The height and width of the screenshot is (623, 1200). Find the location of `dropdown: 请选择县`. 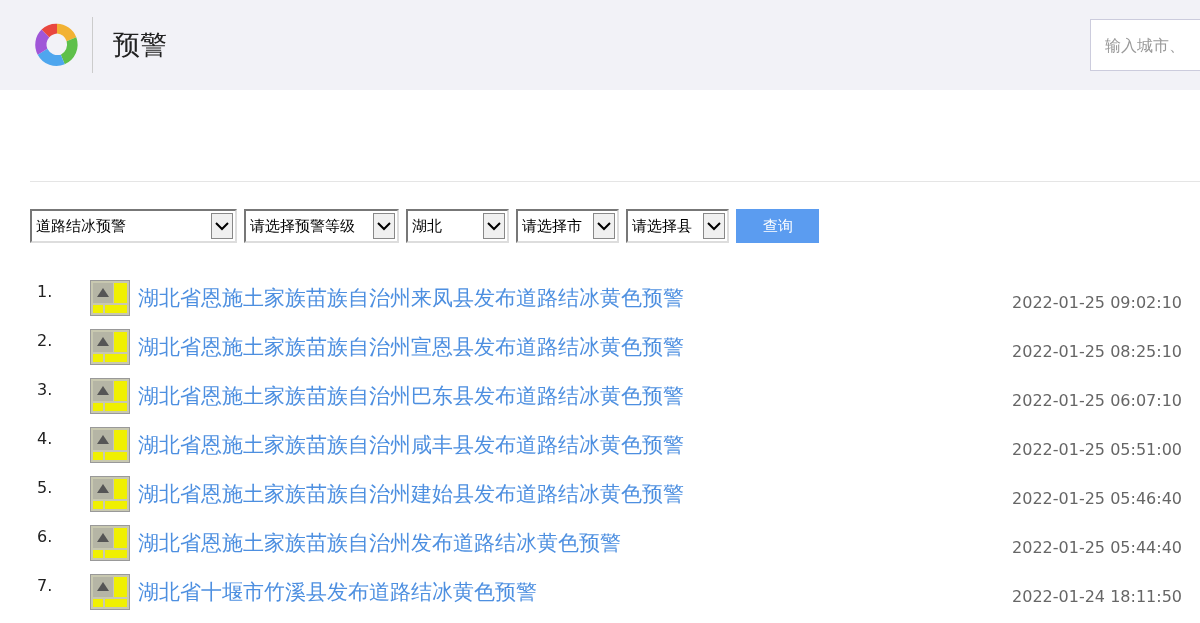

dropdown: 请选择县 is located at coordinates (677, 226).